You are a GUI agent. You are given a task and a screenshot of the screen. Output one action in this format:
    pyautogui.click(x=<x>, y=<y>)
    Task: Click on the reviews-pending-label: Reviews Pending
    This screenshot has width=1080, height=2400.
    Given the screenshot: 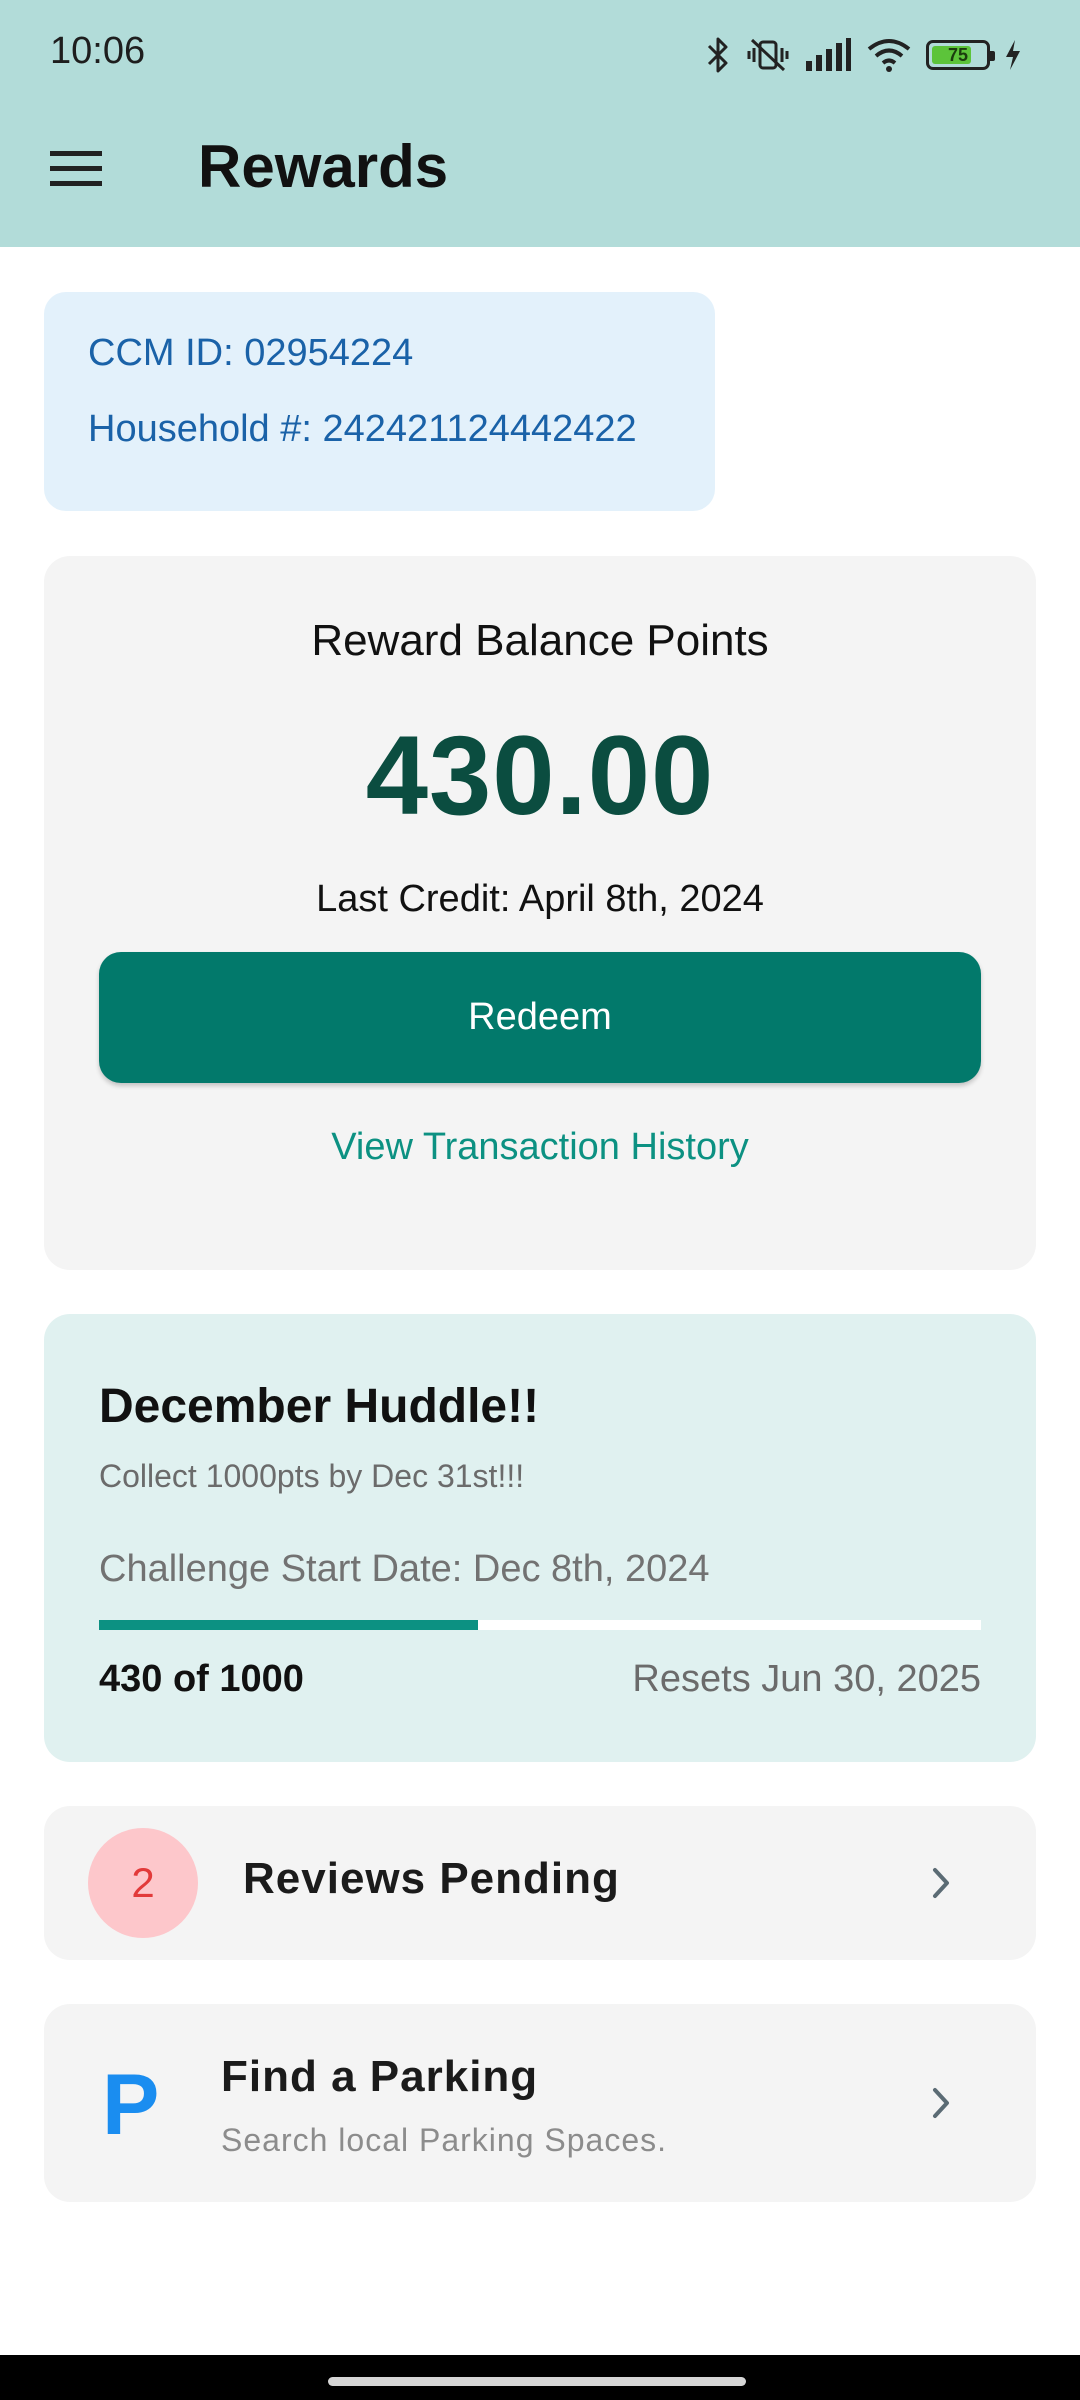 What is the action you would take?
    pyautogui.click(x=431, y=1878)
    